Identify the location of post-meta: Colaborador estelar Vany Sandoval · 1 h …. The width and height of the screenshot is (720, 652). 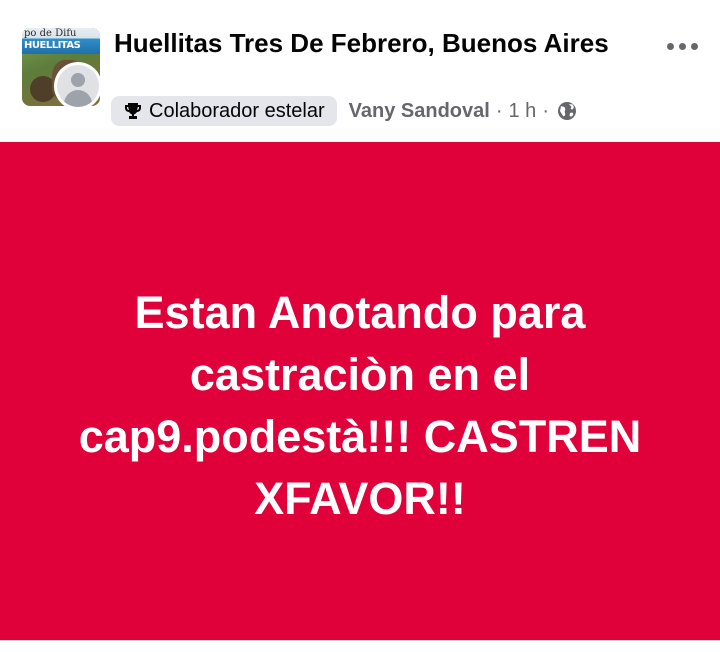
(344, 111).